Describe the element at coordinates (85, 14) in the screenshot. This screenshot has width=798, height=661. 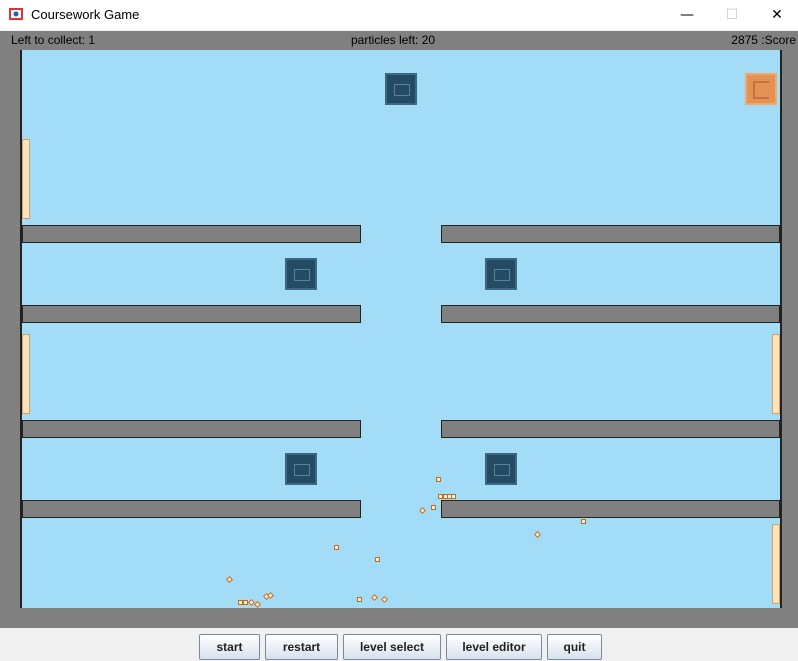
I see `window-title: Coursework Game` at that location.